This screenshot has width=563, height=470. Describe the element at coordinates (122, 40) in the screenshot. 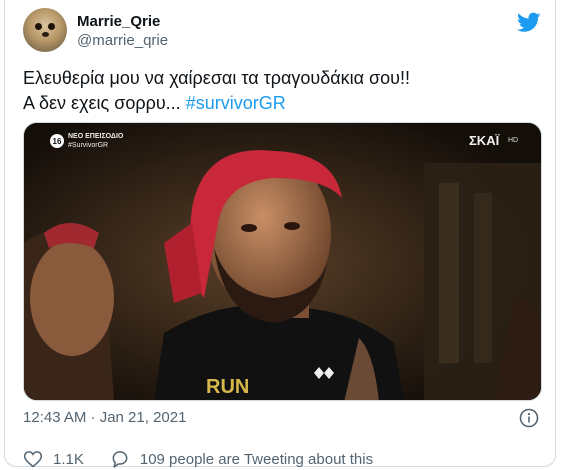

I see `user-handle: @marrie_qrie` at that location.